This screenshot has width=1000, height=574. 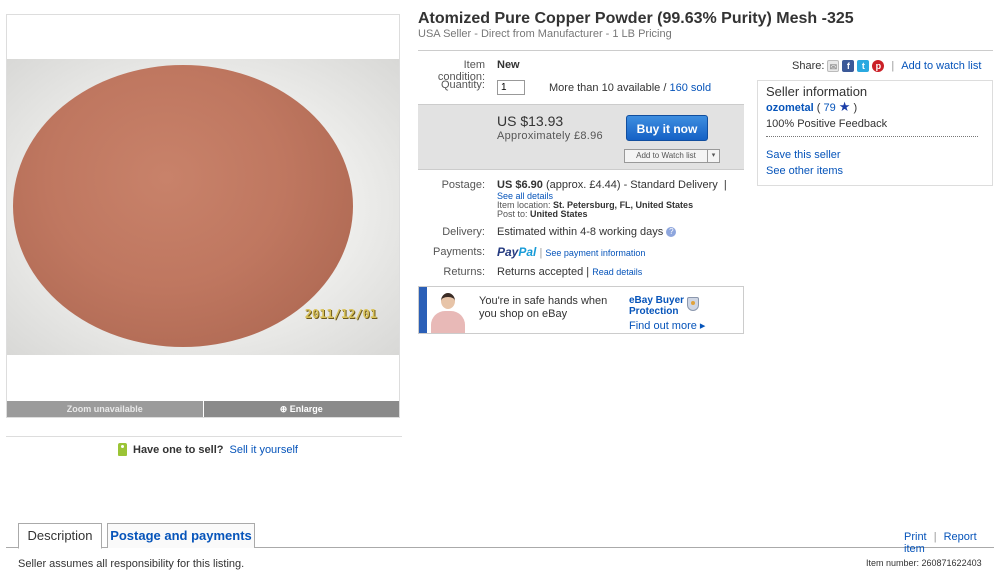 I want to click on banner-accent, so click(x=423, y=310).